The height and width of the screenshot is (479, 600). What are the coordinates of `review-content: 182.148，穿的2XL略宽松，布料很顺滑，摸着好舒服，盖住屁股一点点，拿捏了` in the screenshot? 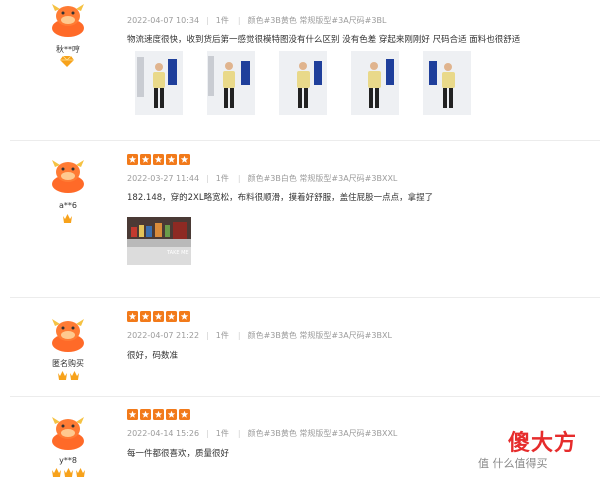 It's located at (280, 198).